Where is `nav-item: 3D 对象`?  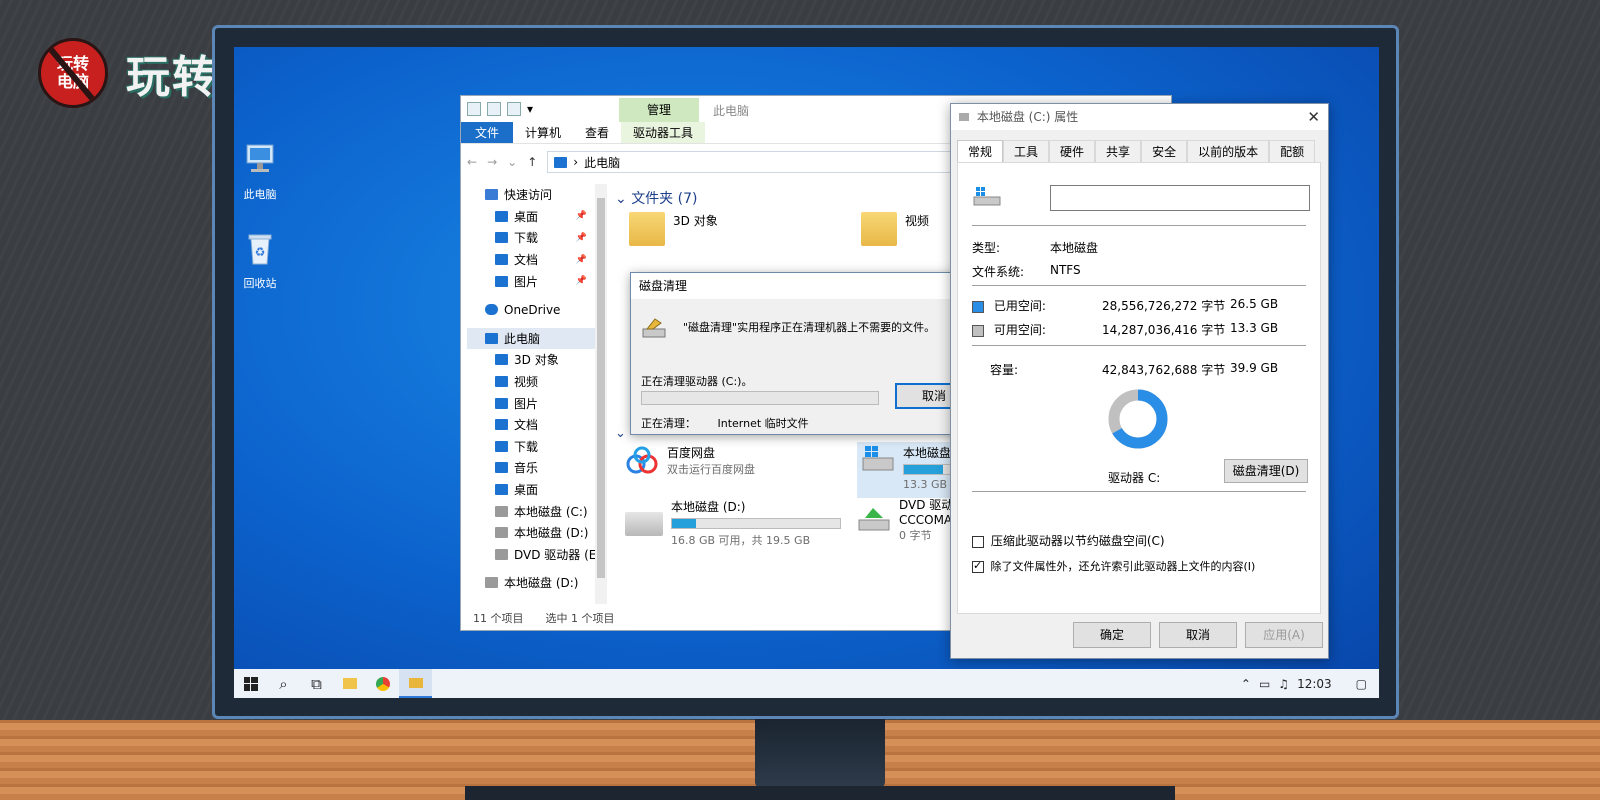 nav-item: 3D 对象 is located at coordinates (531, 360).